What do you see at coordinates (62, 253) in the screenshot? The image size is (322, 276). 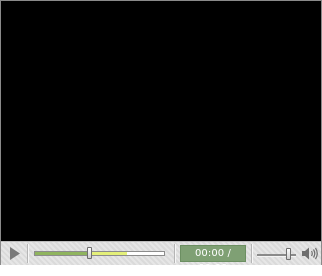 I see `seek-played-fill` at bounding box center [62, 253].